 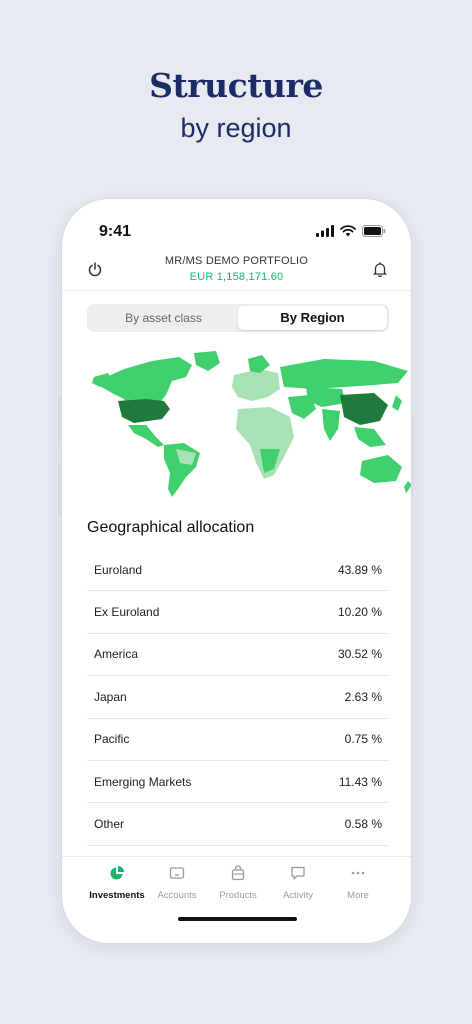 I want to click on map-region-central-america, so click(x=146, y=436).